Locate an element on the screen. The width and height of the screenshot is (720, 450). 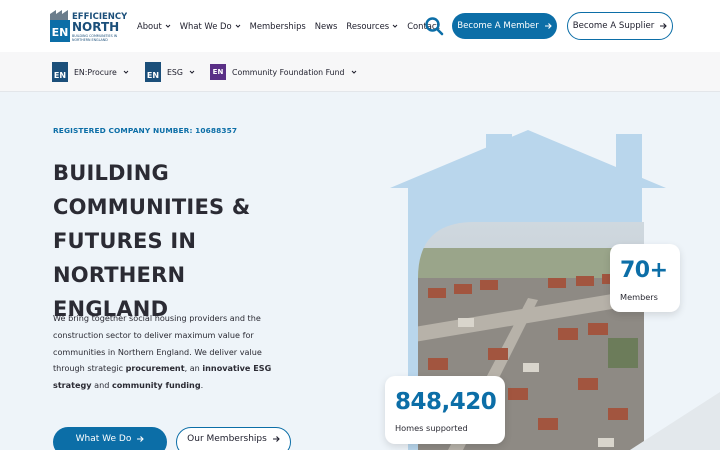
nav-news-label: News is located at coordinates (326, 26).